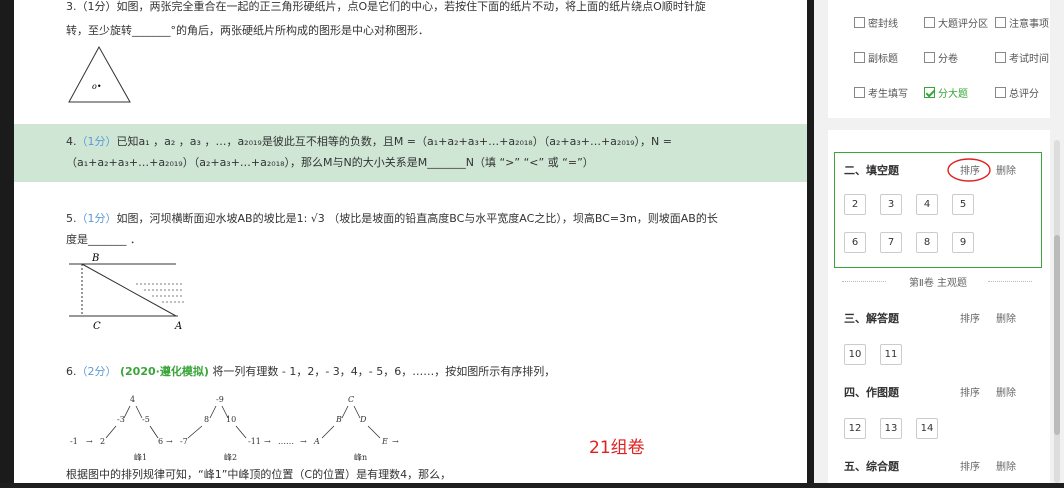  I want to click on svg-text: 4, so click(132, 399).